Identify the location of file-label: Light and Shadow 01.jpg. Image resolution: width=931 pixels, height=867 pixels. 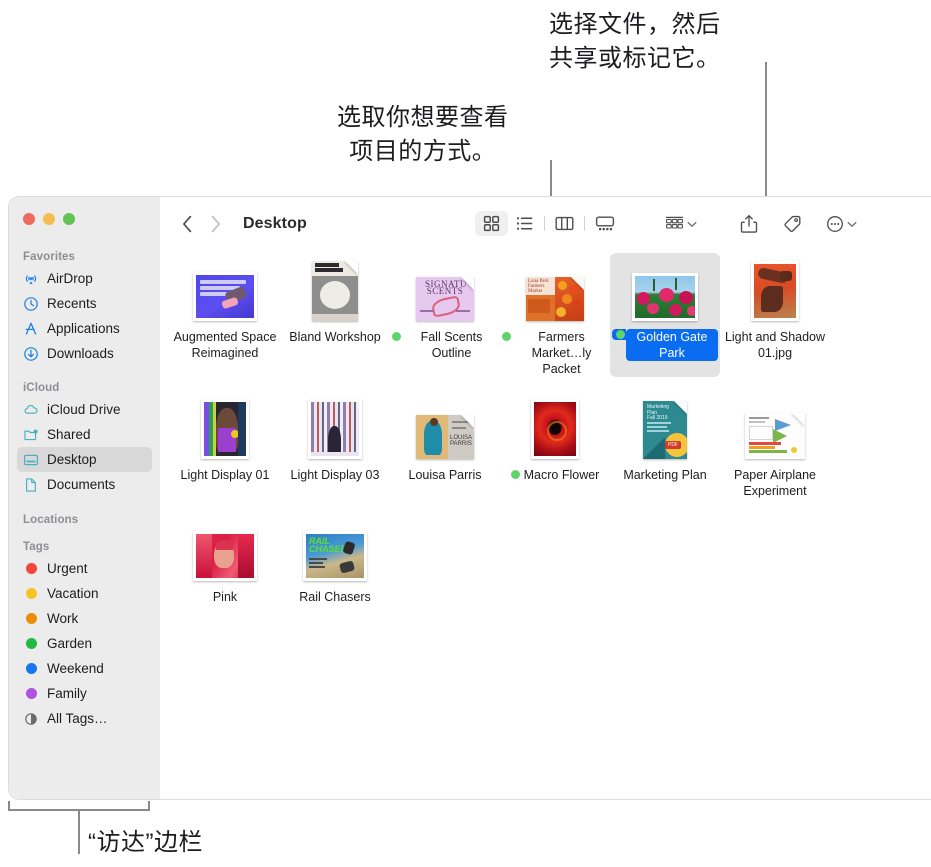
(775, 345).